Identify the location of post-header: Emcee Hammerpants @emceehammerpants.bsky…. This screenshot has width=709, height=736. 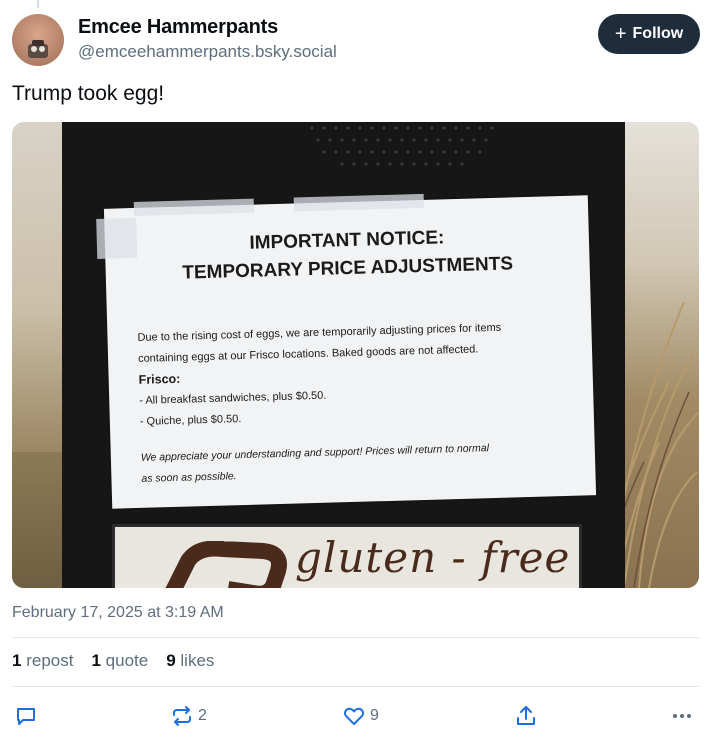
(356, 40).